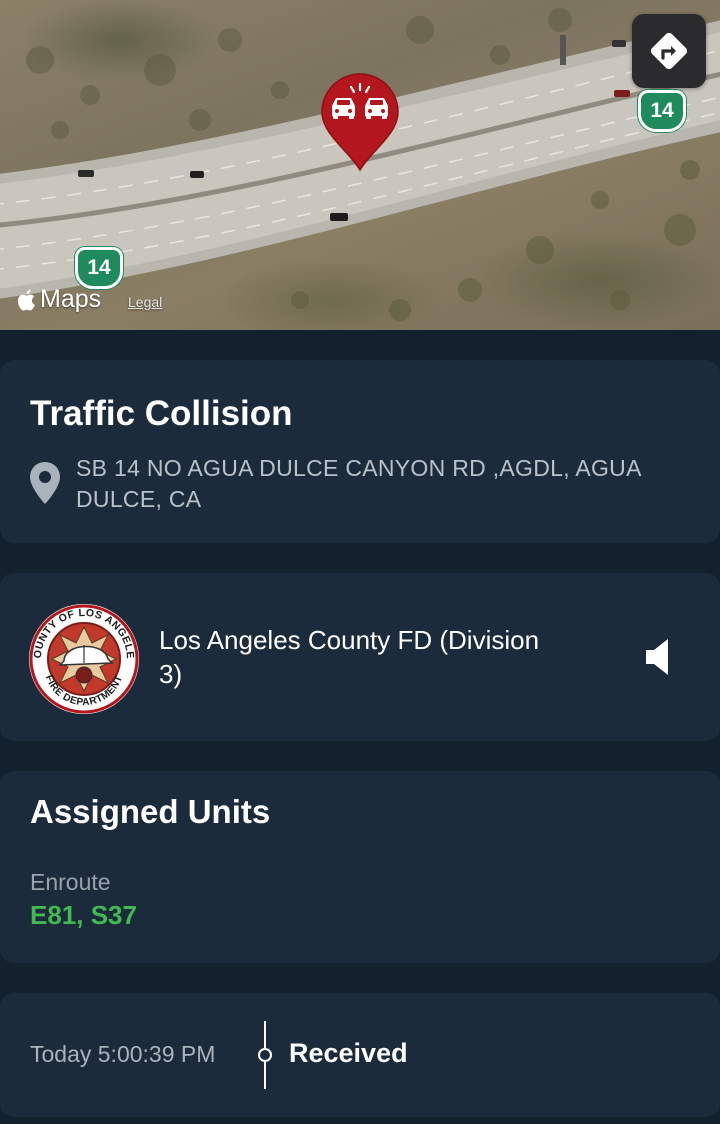 The width and height of the screenshot is (720, 1124). I want to click on directions-button, so click(669, 51).